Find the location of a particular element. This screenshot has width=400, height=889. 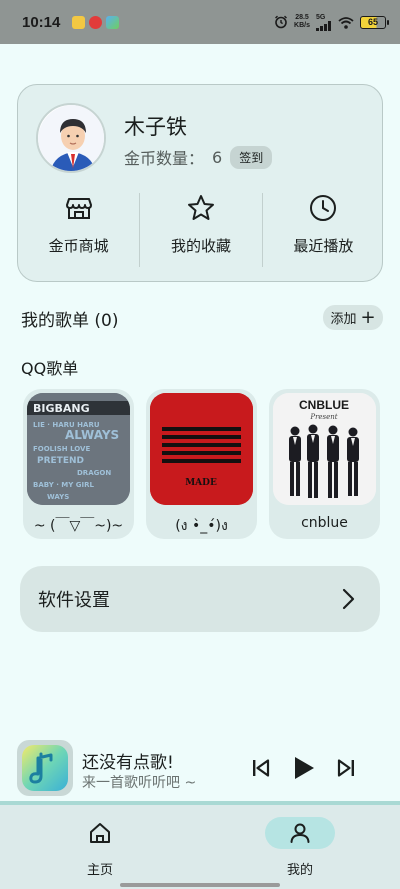

signin-button: 签到 is located at coordinates (251, 157).